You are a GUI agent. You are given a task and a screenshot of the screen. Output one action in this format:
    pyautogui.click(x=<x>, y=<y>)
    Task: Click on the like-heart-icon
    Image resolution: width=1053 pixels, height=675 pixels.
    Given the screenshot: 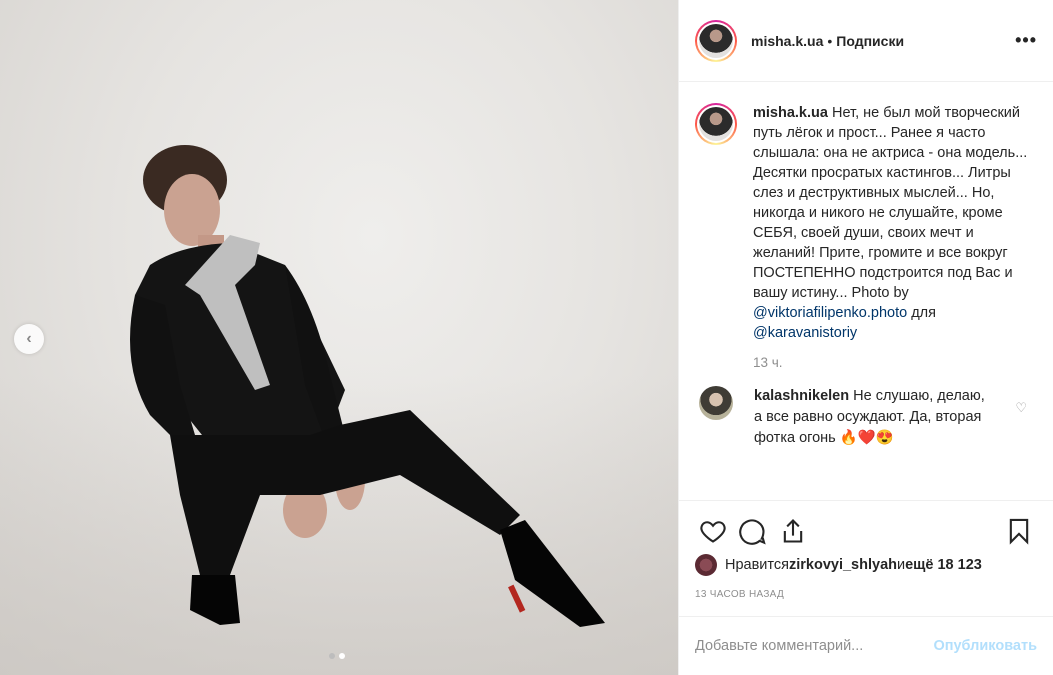 What is the action you would take?
    pyautogui.click(x=713, y=531)
    